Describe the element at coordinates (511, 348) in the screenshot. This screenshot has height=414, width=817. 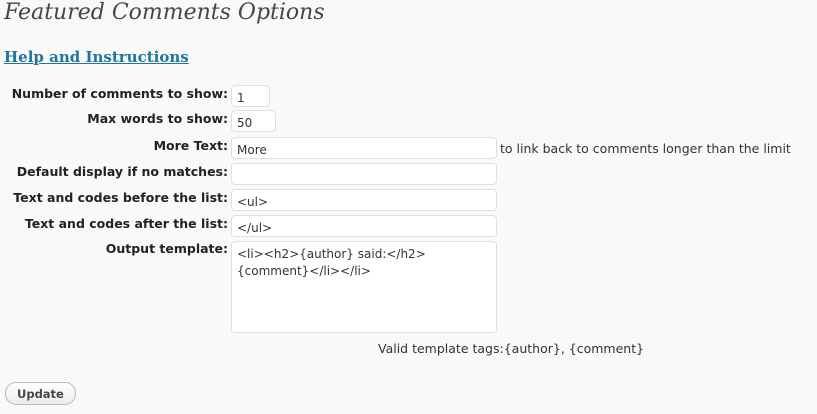
I see `template-tags-hint: Valid template tags:{author}, {comment}` at that location.